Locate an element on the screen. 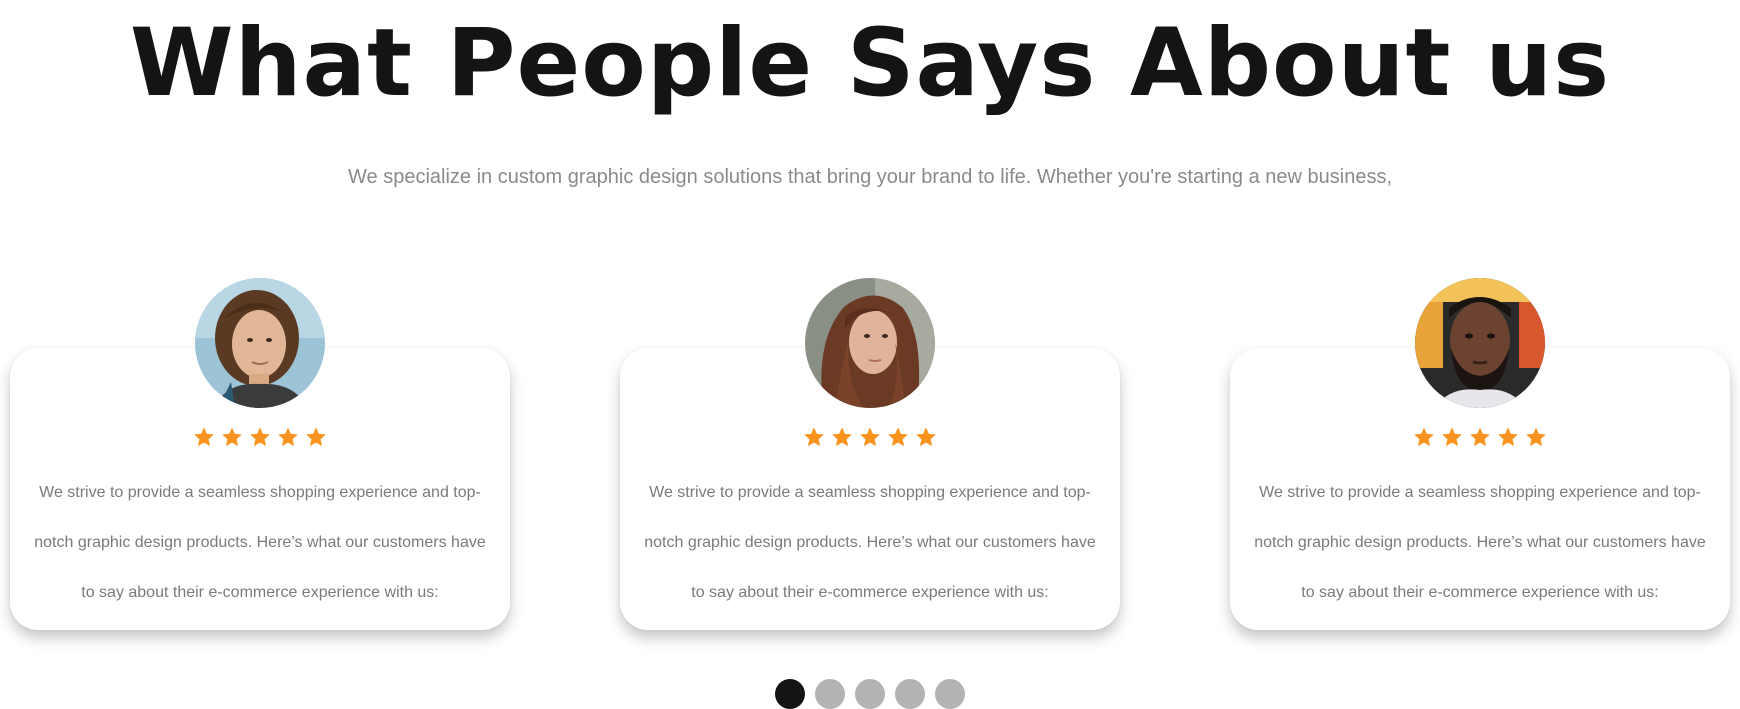 The height and width of the screenshot is (709, 1740). carousel-pagination is located at coordinates (870, 694).